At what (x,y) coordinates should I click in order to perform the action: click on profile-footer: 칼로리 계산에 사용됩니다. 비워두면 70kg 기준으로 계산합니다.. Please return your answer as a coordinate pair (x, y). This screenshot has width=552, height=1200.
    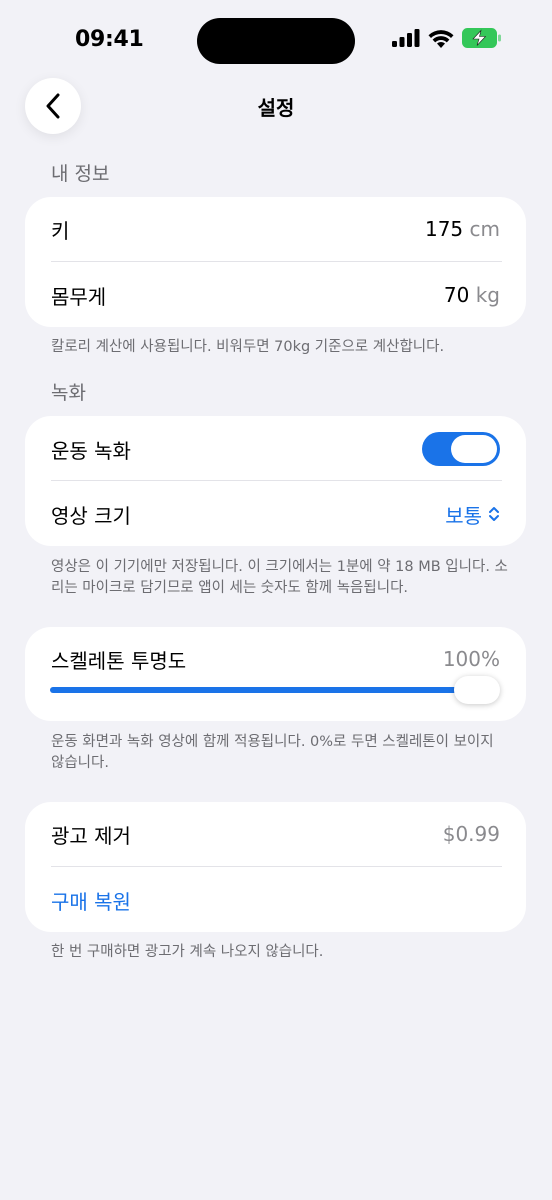
    Looking at the image, I should click on (248, 347).